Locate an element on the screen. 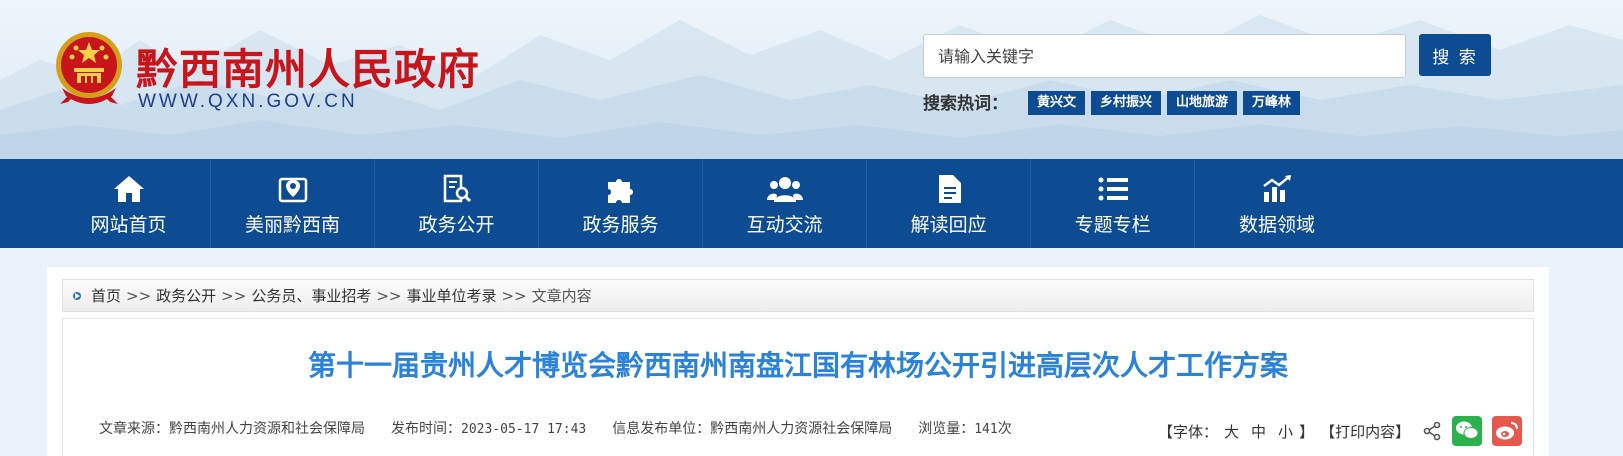 The image size is (1623, 456). site-title: 黔西南州人民政府 is located at coordinates (308, 69).